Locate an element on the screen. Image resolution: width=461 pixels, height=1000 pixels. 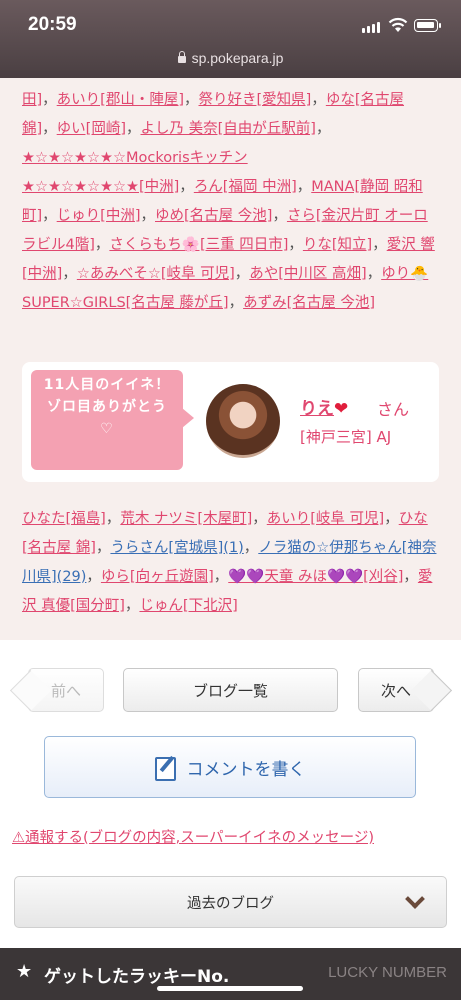
liker-link: りな[知立] is located at coordinates (337, 245).